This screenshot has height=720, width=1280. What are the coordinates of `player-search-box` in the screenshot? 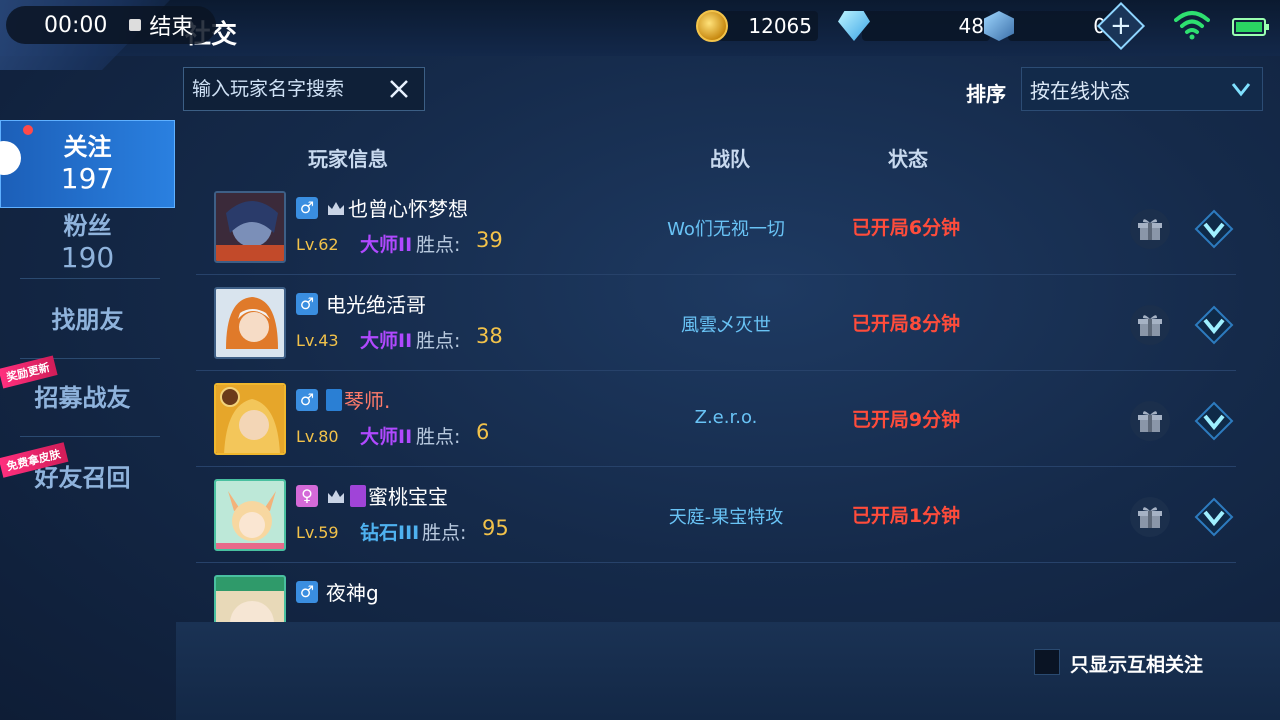 It's located at (304, 89).